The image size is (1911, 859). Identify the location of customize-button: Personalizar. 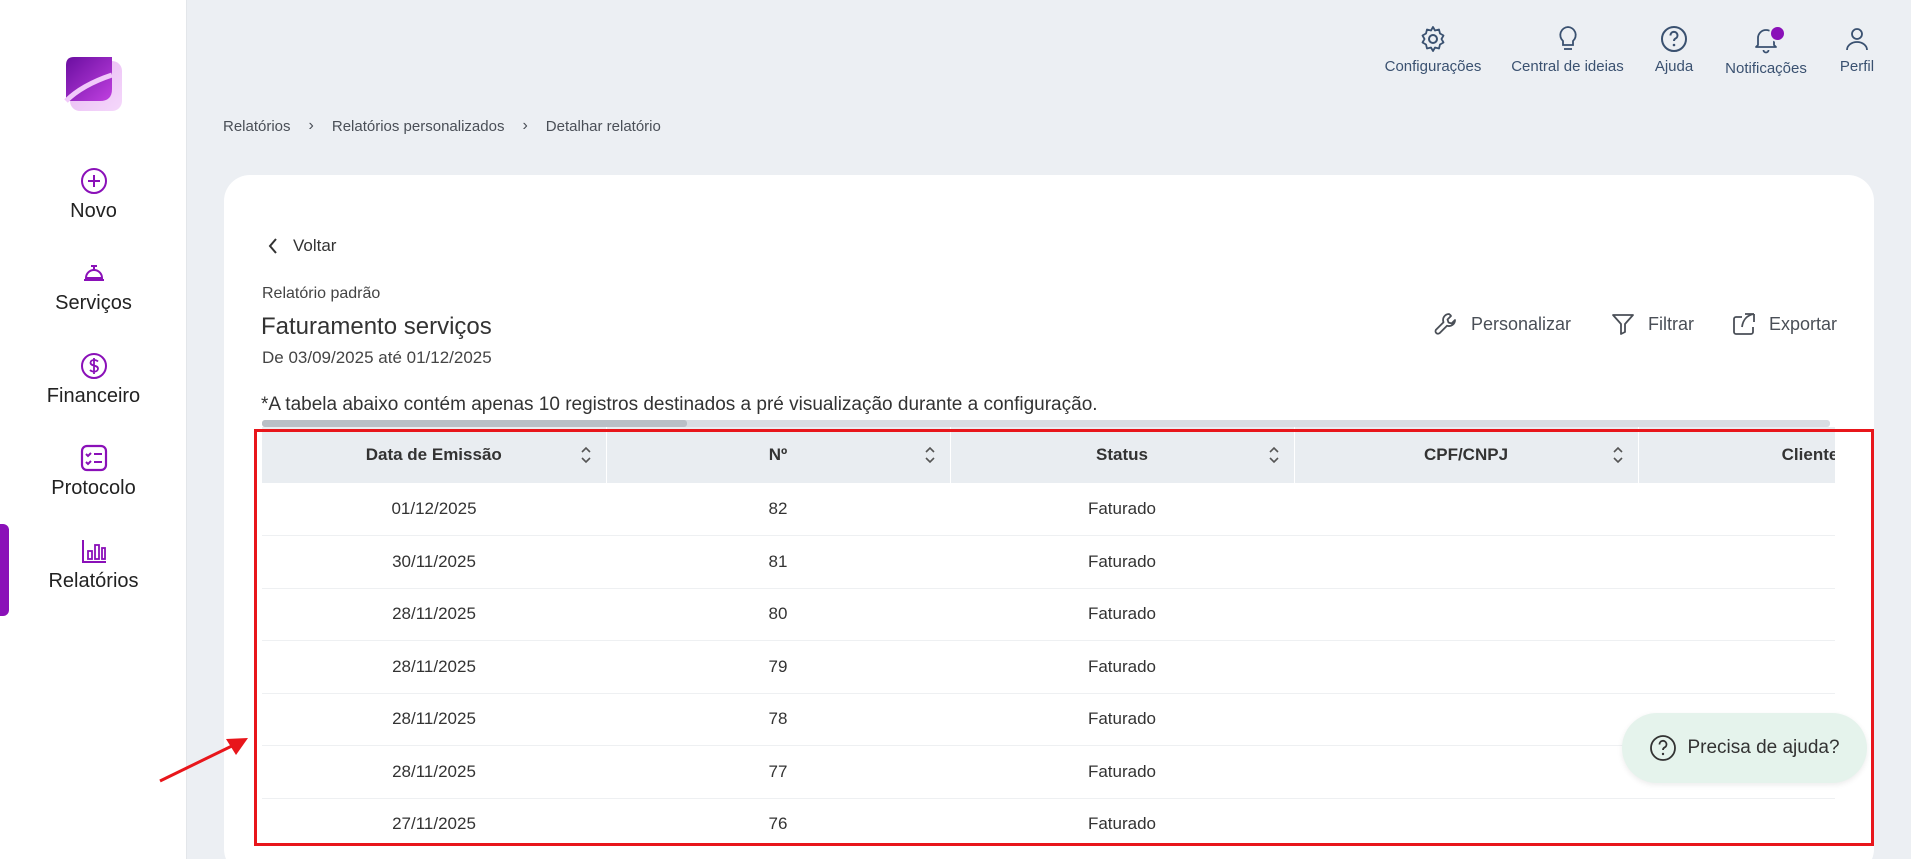
(1502, 324).